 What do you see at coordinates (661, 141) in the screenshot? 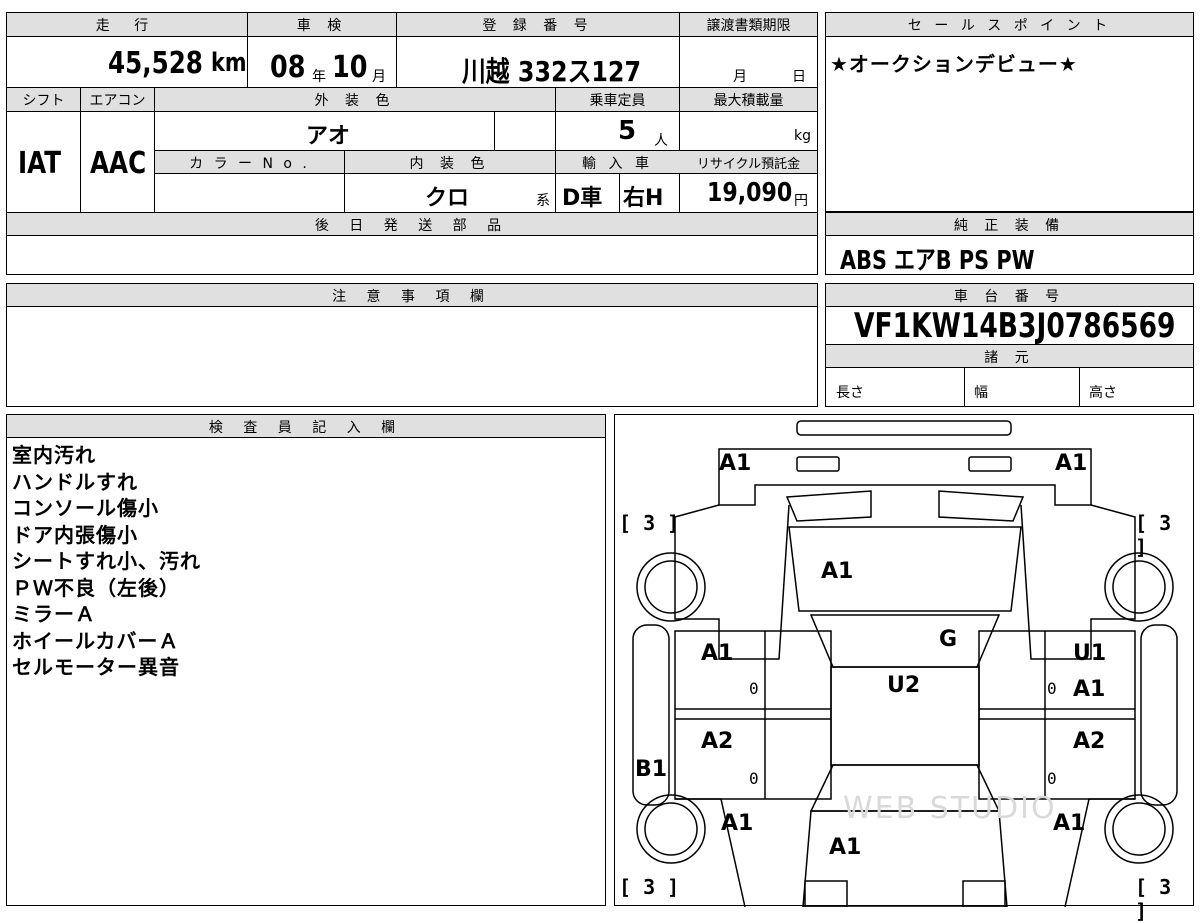
I see `capacity-unit: 人` at bounding box center [661, 141].